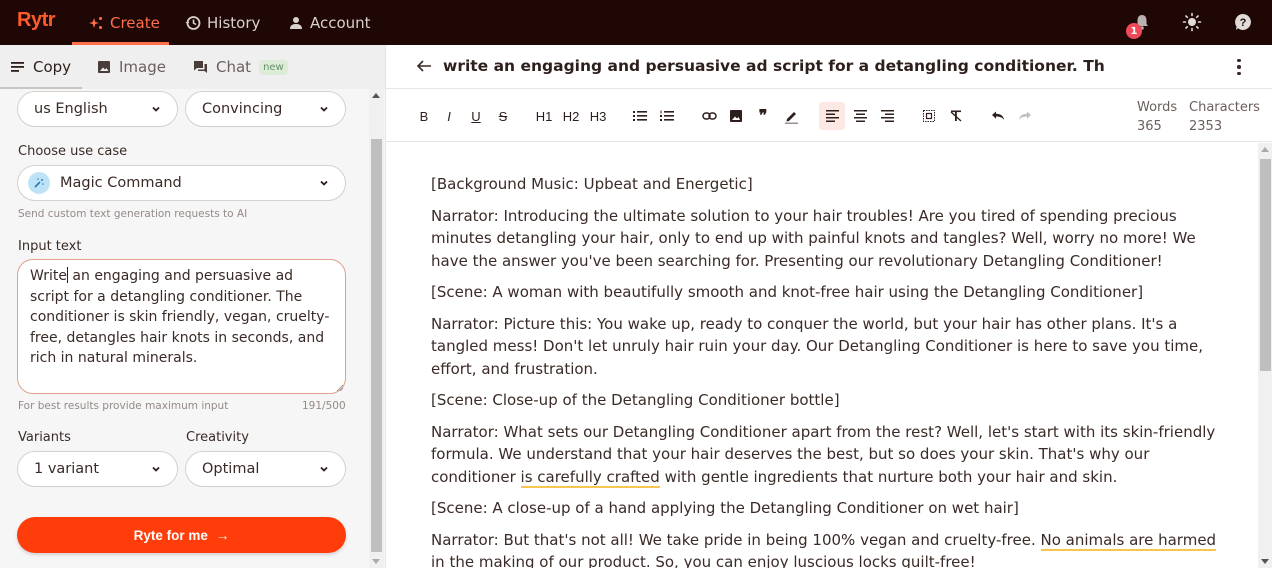 This screenshot has width=1272, height=568. I want to click on tab-copy: Copy, so click(41, 67).